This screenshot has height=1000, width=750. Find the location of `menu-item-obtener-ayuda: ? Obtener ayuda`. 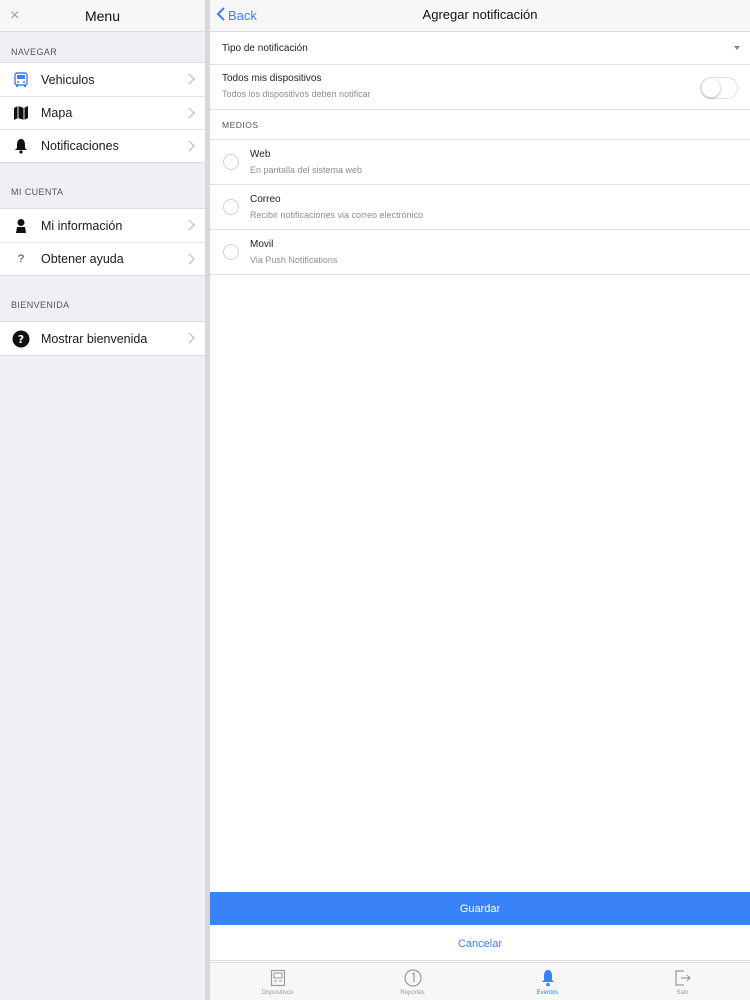

menu-item-obtener-ayuda: ? Obtener ayuda is located at coordinates (102, 258).